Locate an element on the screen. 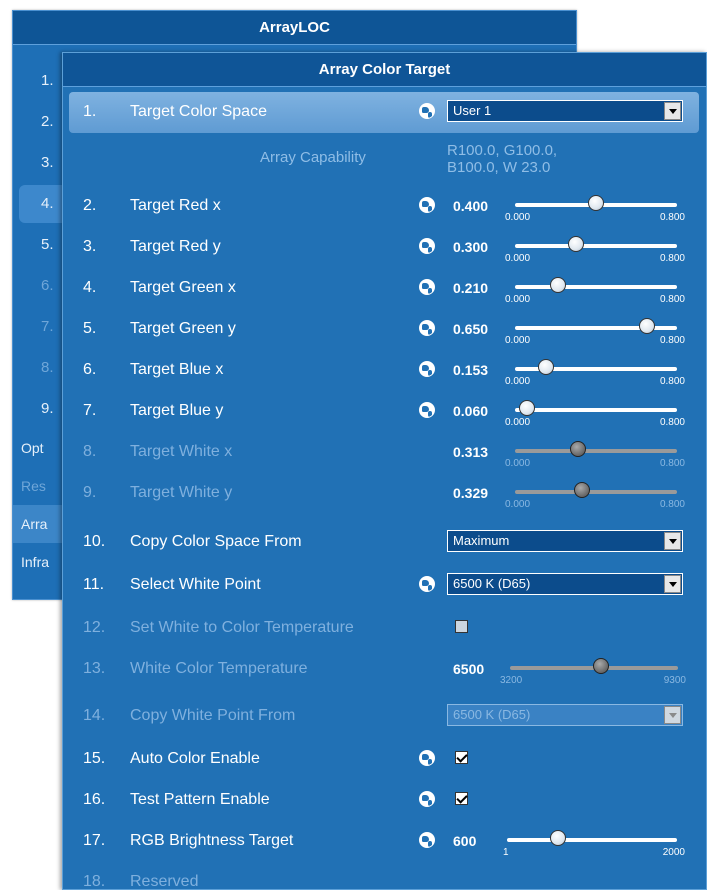 The width and height of the screenshot is (707, 890). panel-title: Array Color Target is located at coordinates (384, 70).